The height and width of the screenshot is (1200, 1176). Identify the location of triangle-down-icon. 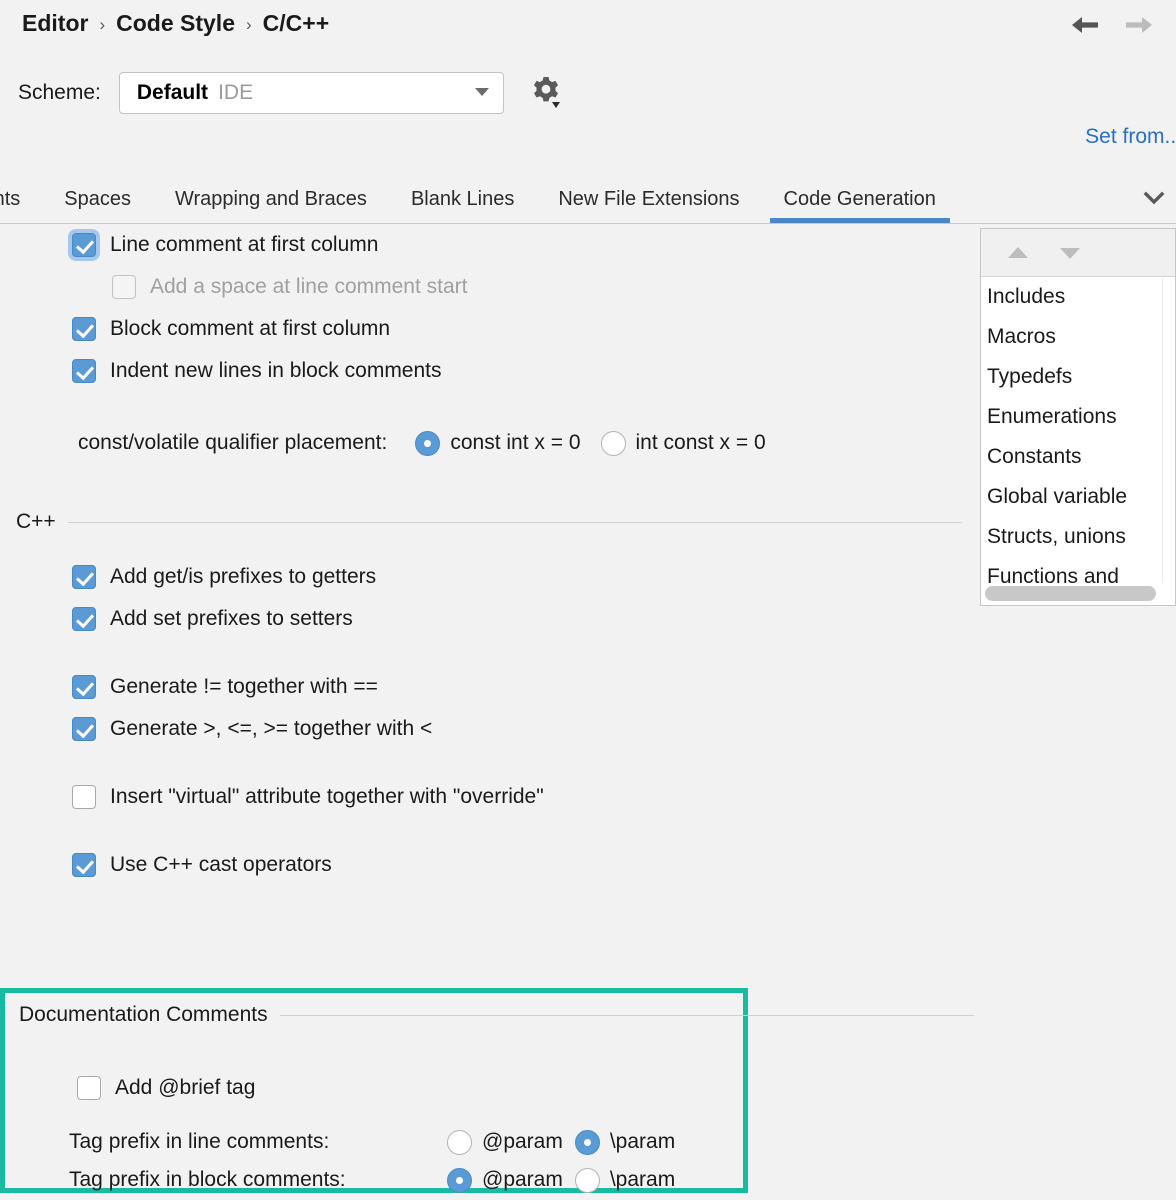
(1070, 253).